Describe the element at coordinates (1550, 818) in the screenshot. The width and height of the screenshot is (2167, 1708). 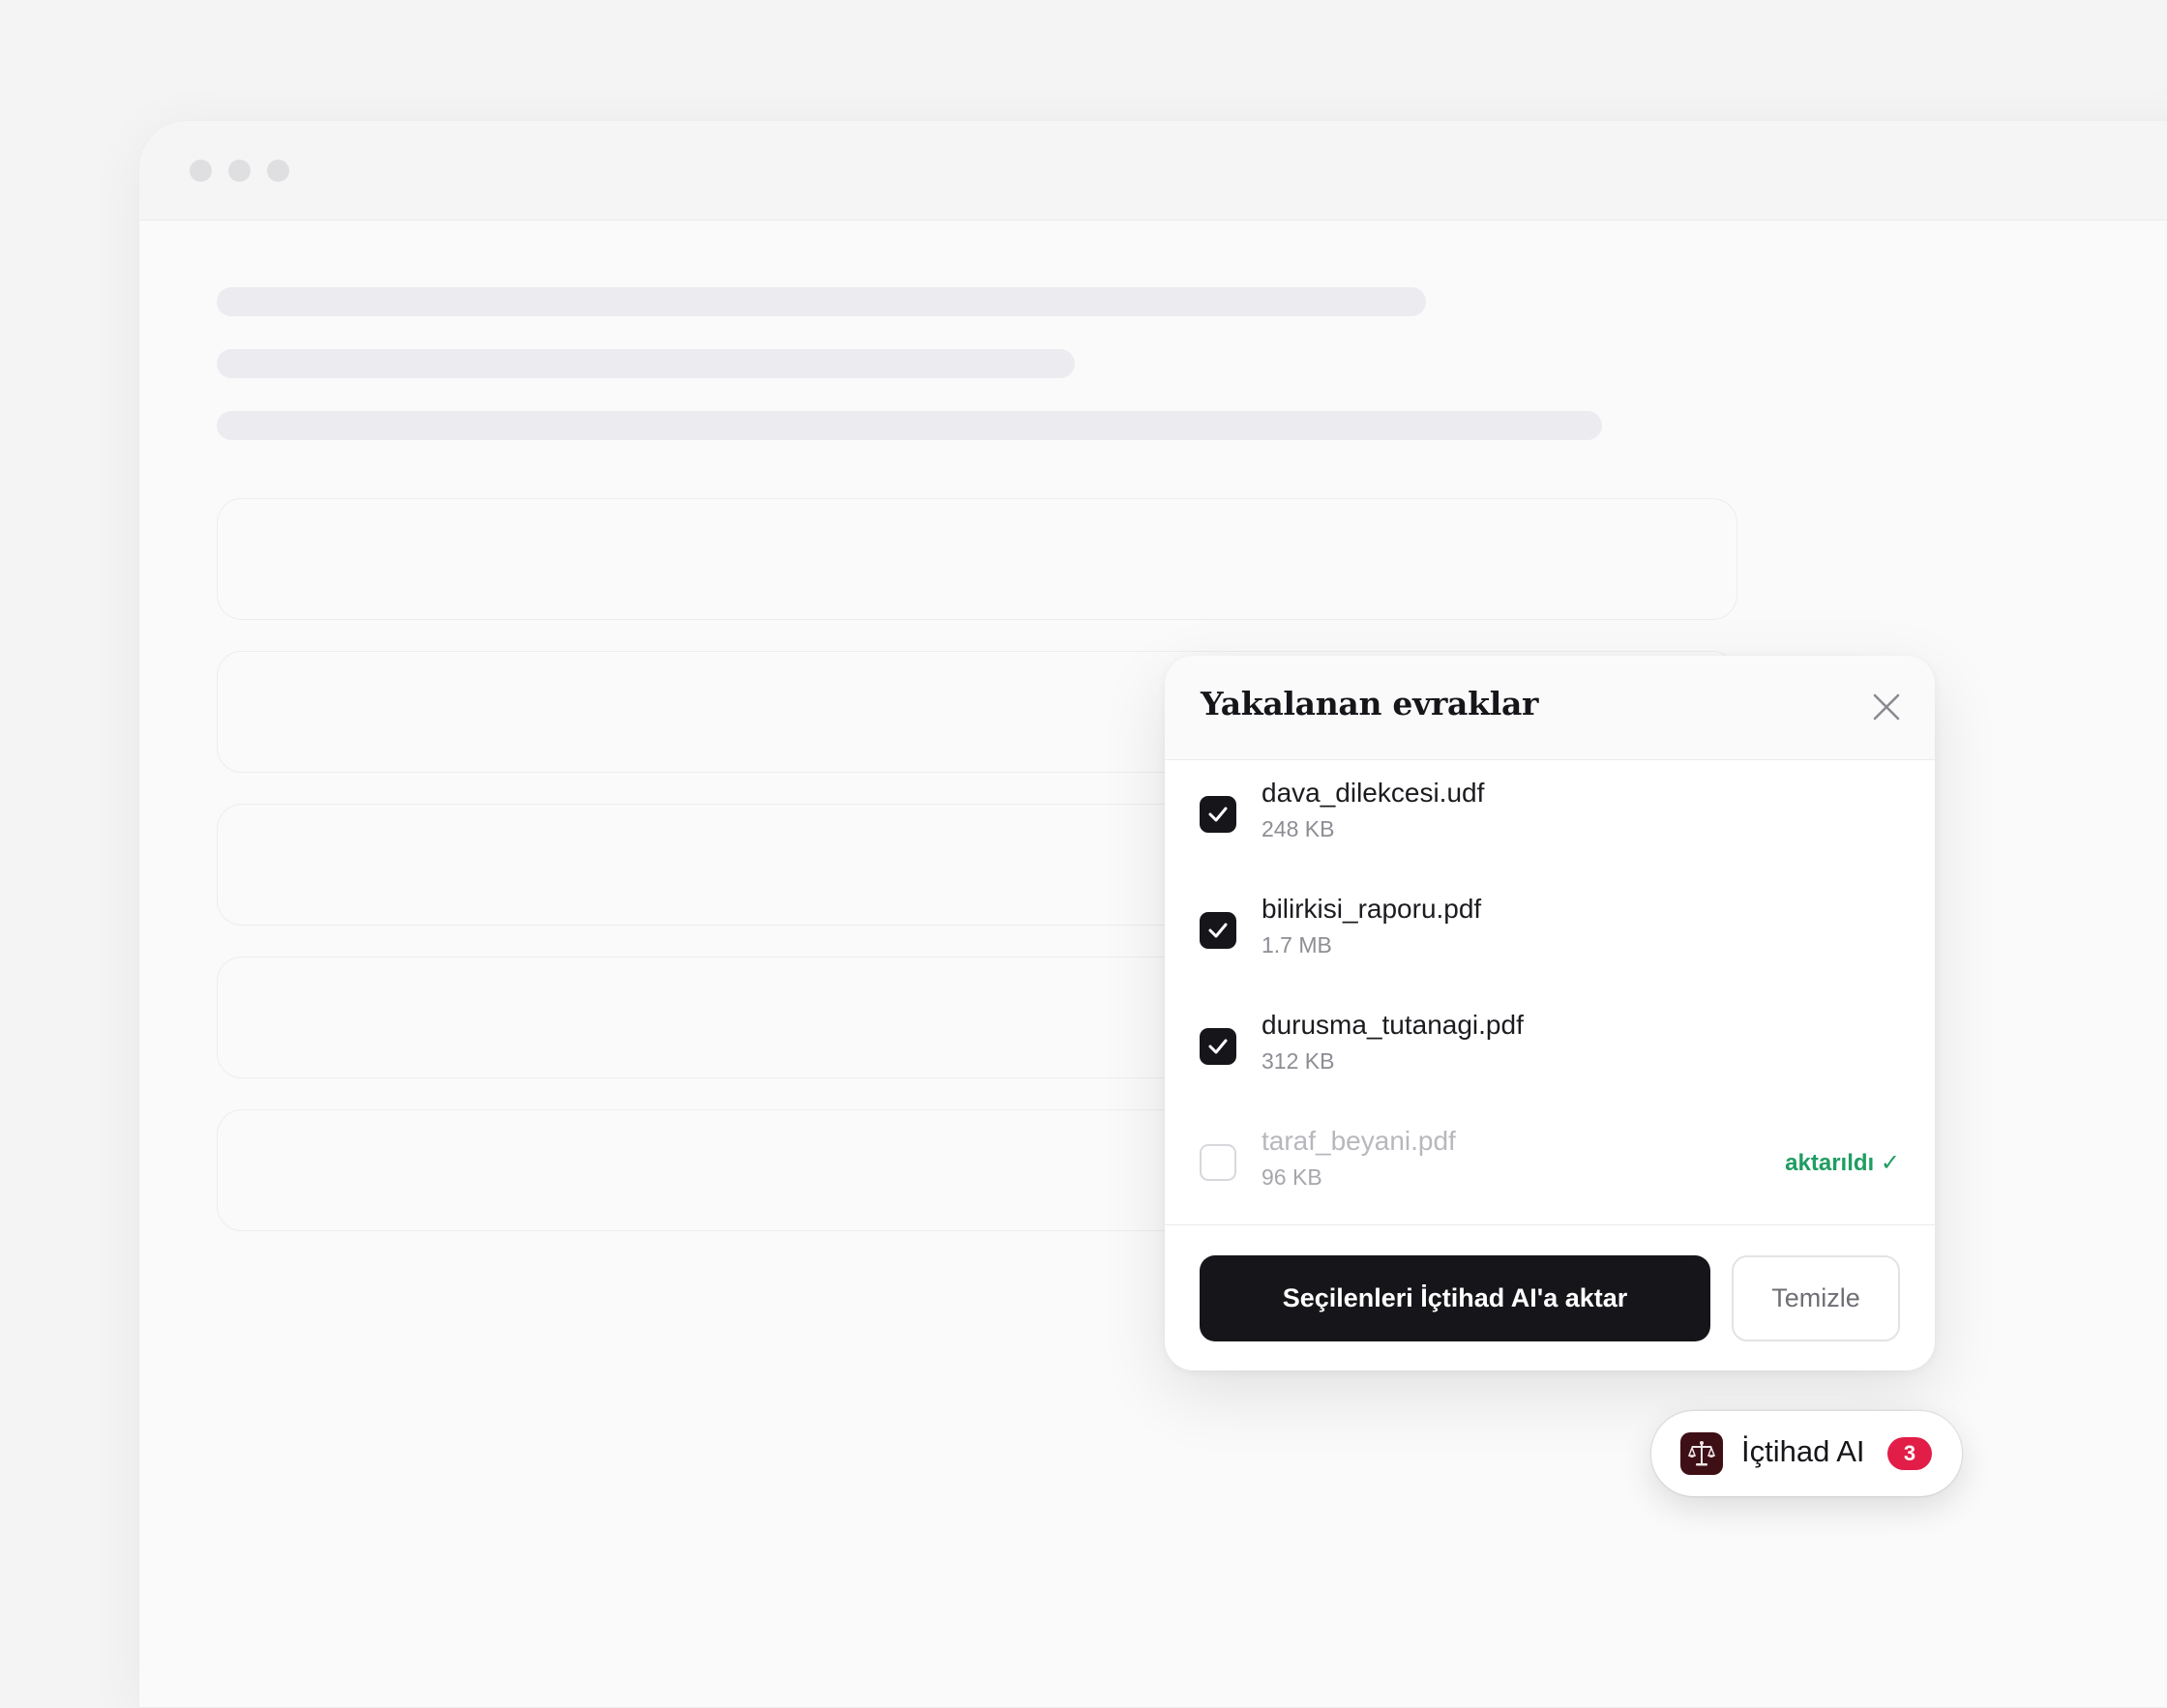
I see `file-list-item: dava_dilekcesi.udf 248 KB` at that location.